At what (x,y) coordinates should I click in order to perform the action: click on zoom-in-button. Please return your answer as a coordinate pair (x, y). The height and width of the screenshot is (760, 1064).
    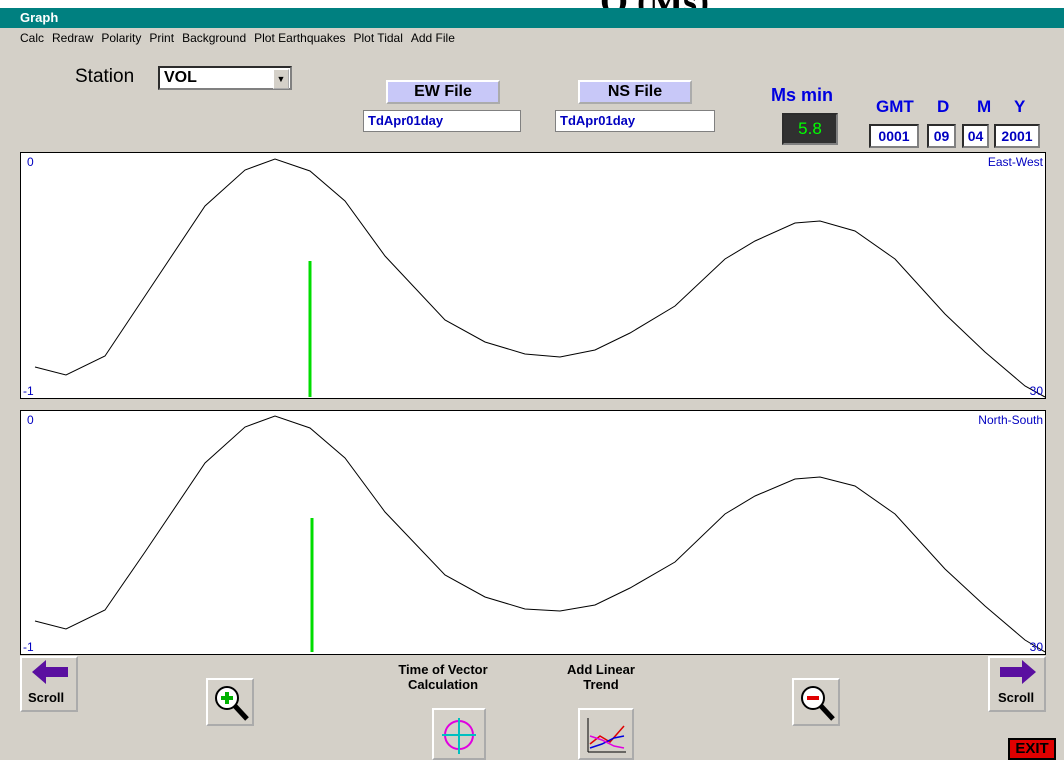
    Looking at the image, I should click on (230, 702).